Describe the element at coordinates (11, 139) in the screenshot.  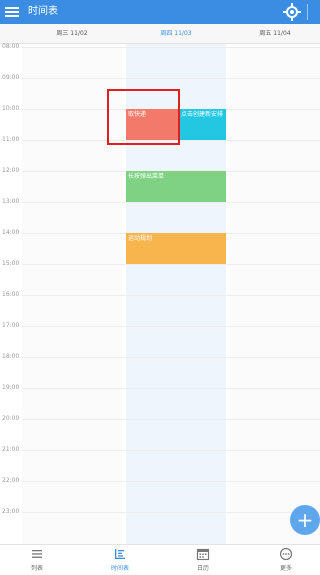
I see `hour-label: 11:00` at that location.